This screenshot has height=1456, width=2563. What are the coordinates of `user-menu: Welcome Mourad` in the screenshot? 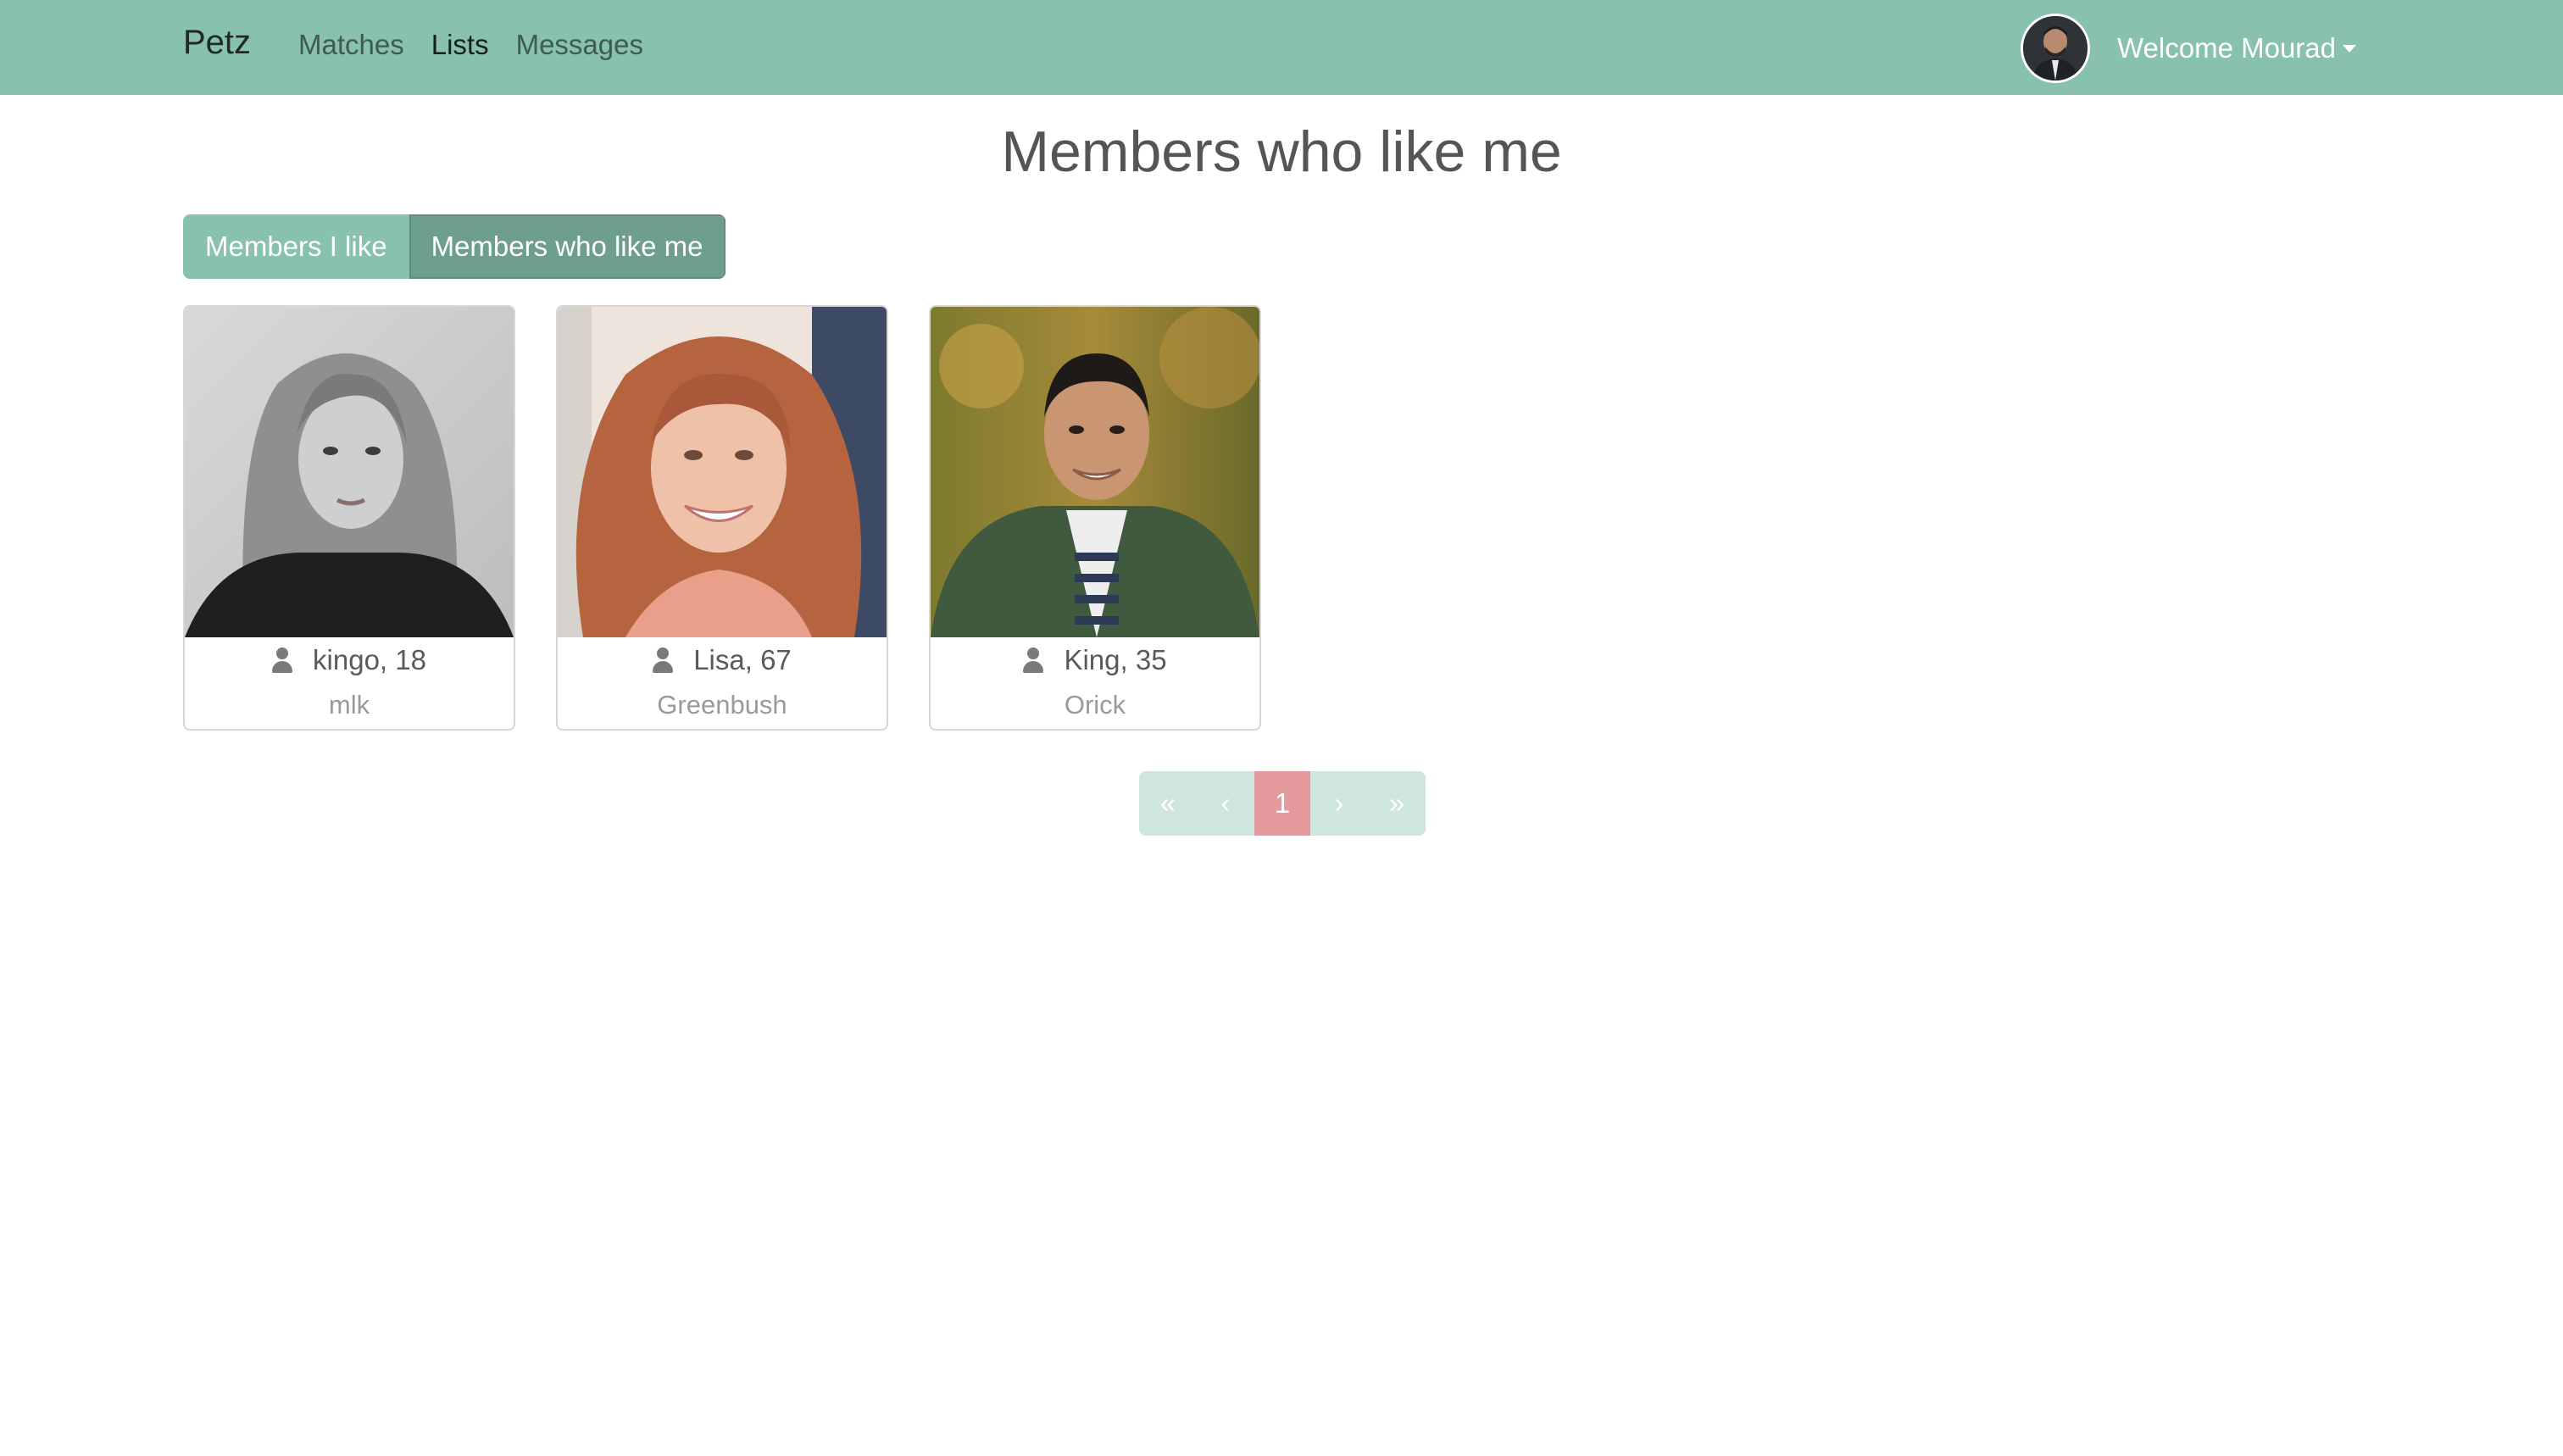 It's located at (2188, 49).